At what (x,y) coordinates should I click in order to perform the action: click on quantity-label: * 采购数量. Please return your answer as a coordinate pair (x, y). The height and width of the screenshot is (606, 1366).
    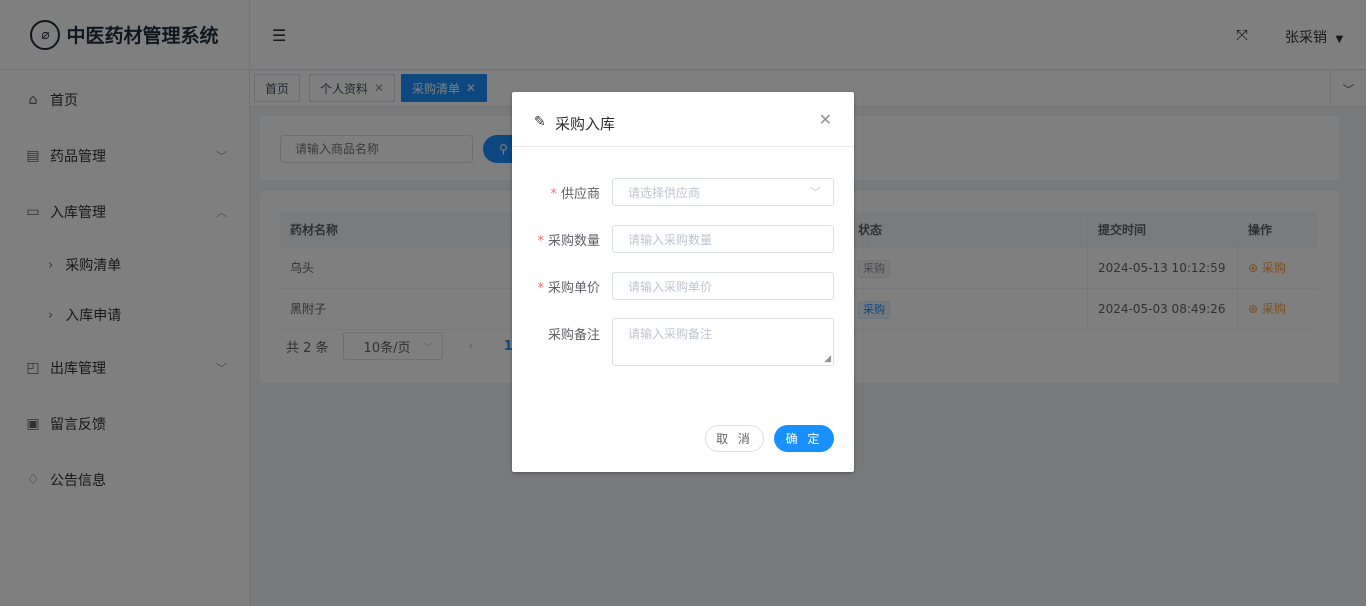
    Looking at the image, I should click on (568, 239).